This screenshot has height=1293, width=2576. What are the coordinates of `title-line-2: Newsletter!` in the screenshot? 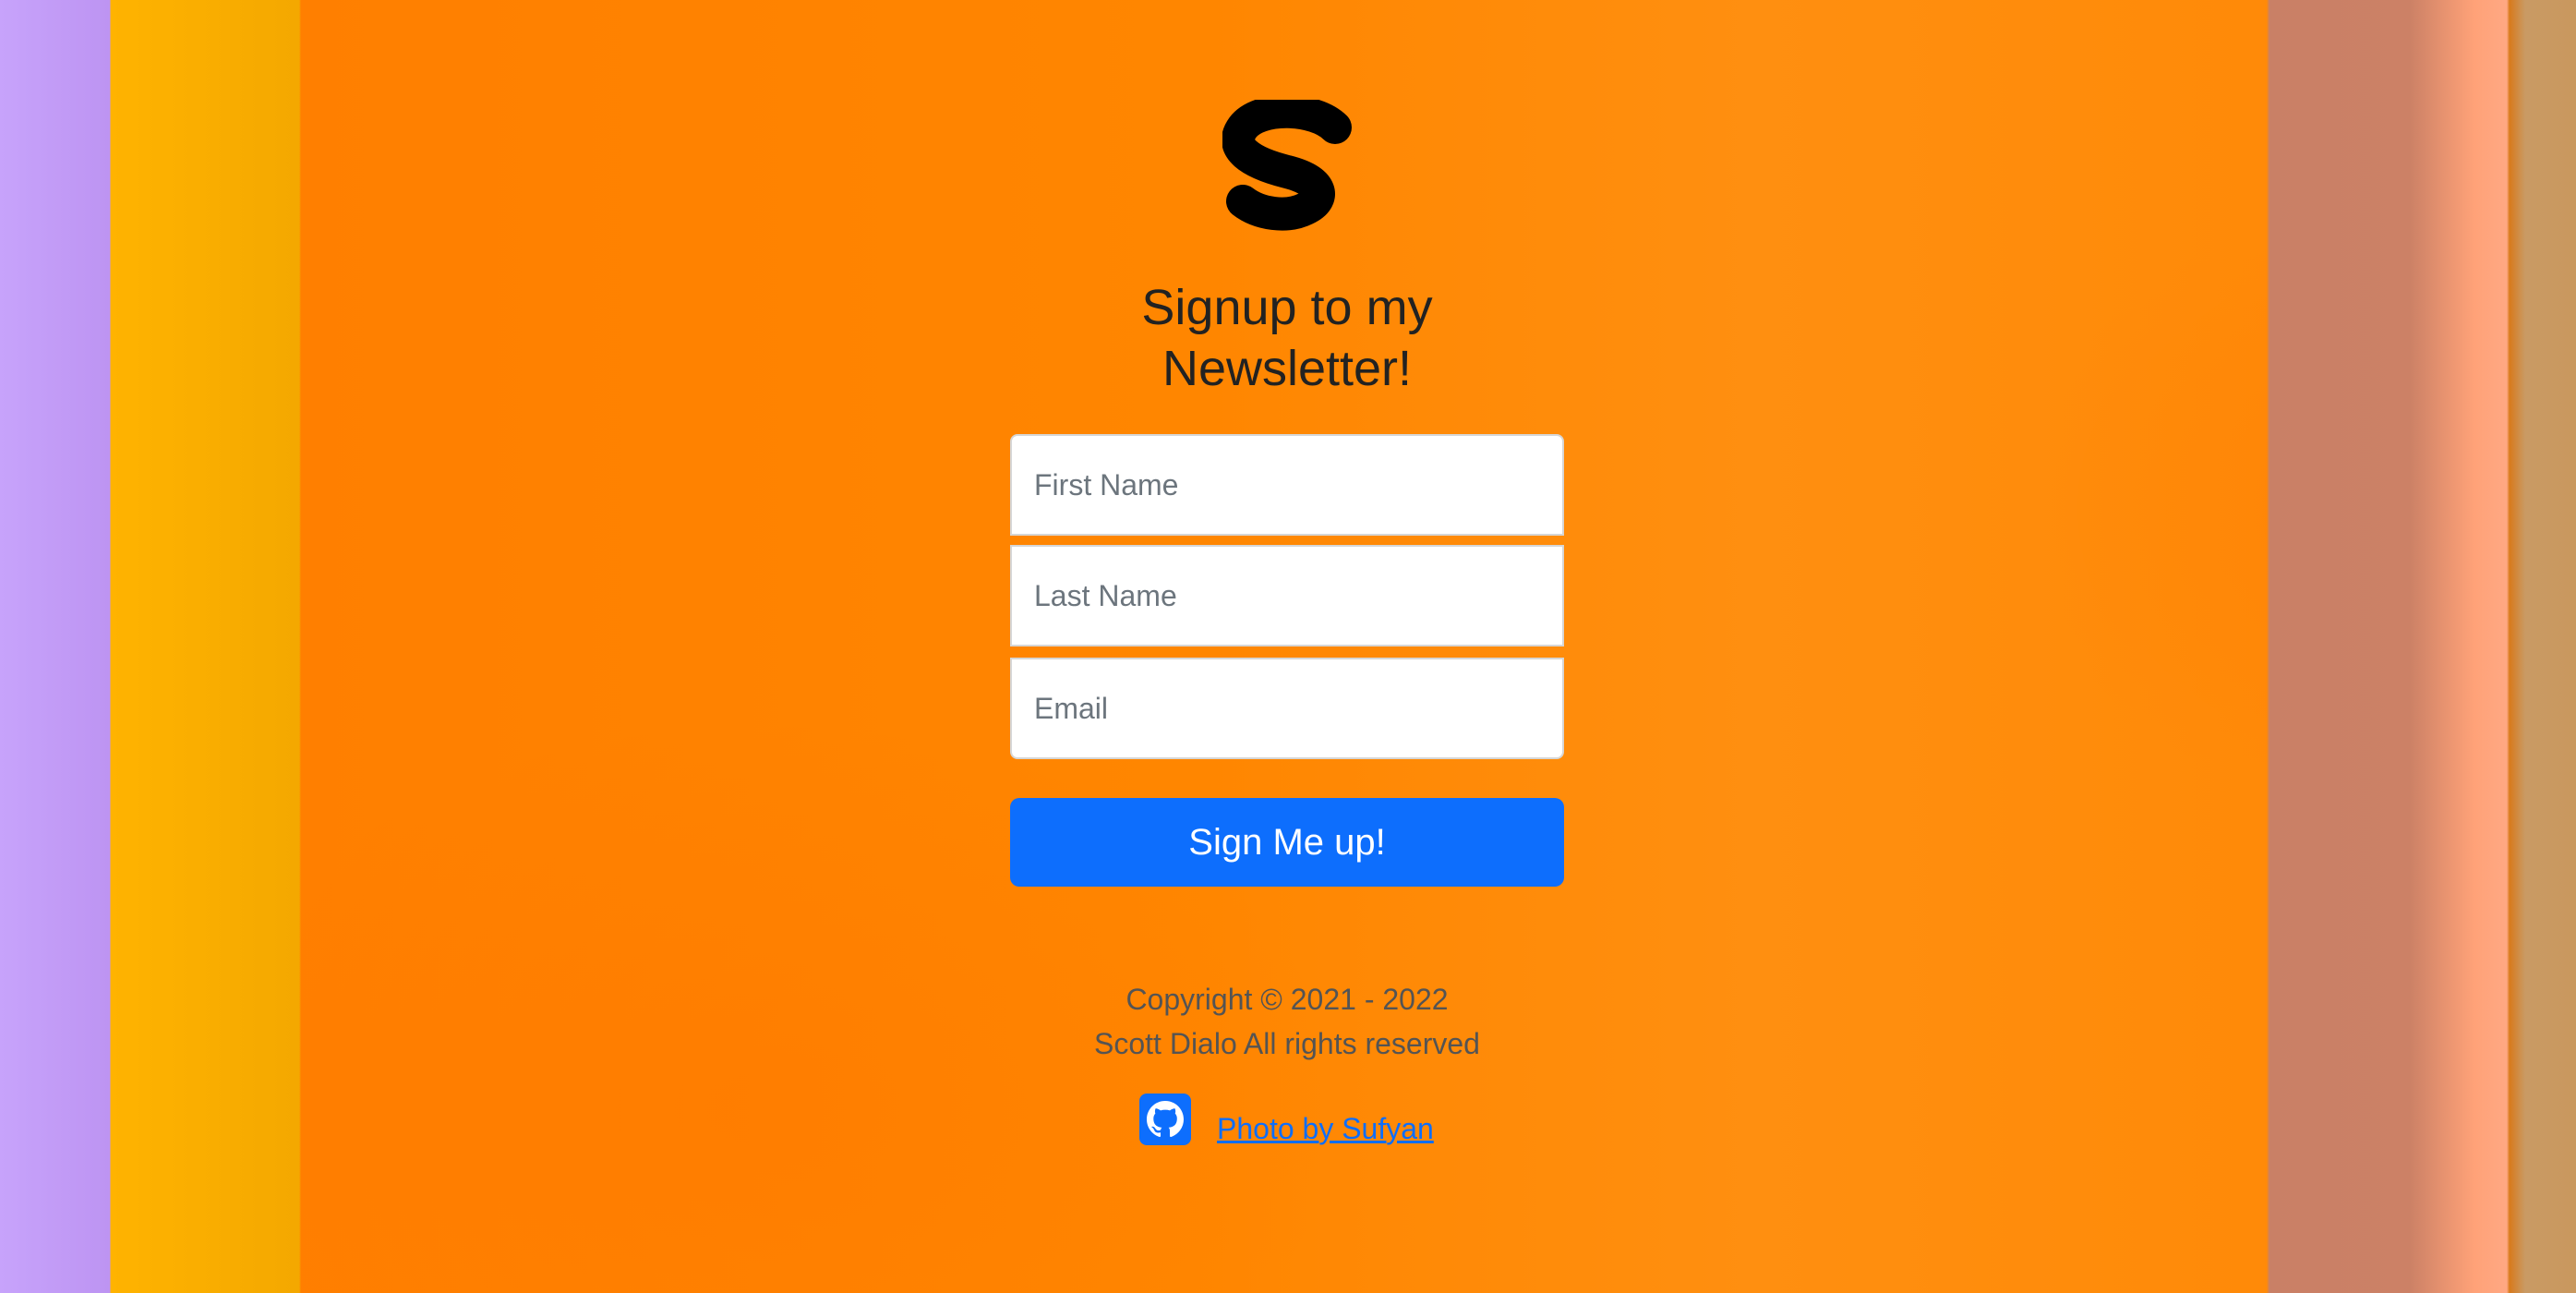 It's located at (1287, 369).